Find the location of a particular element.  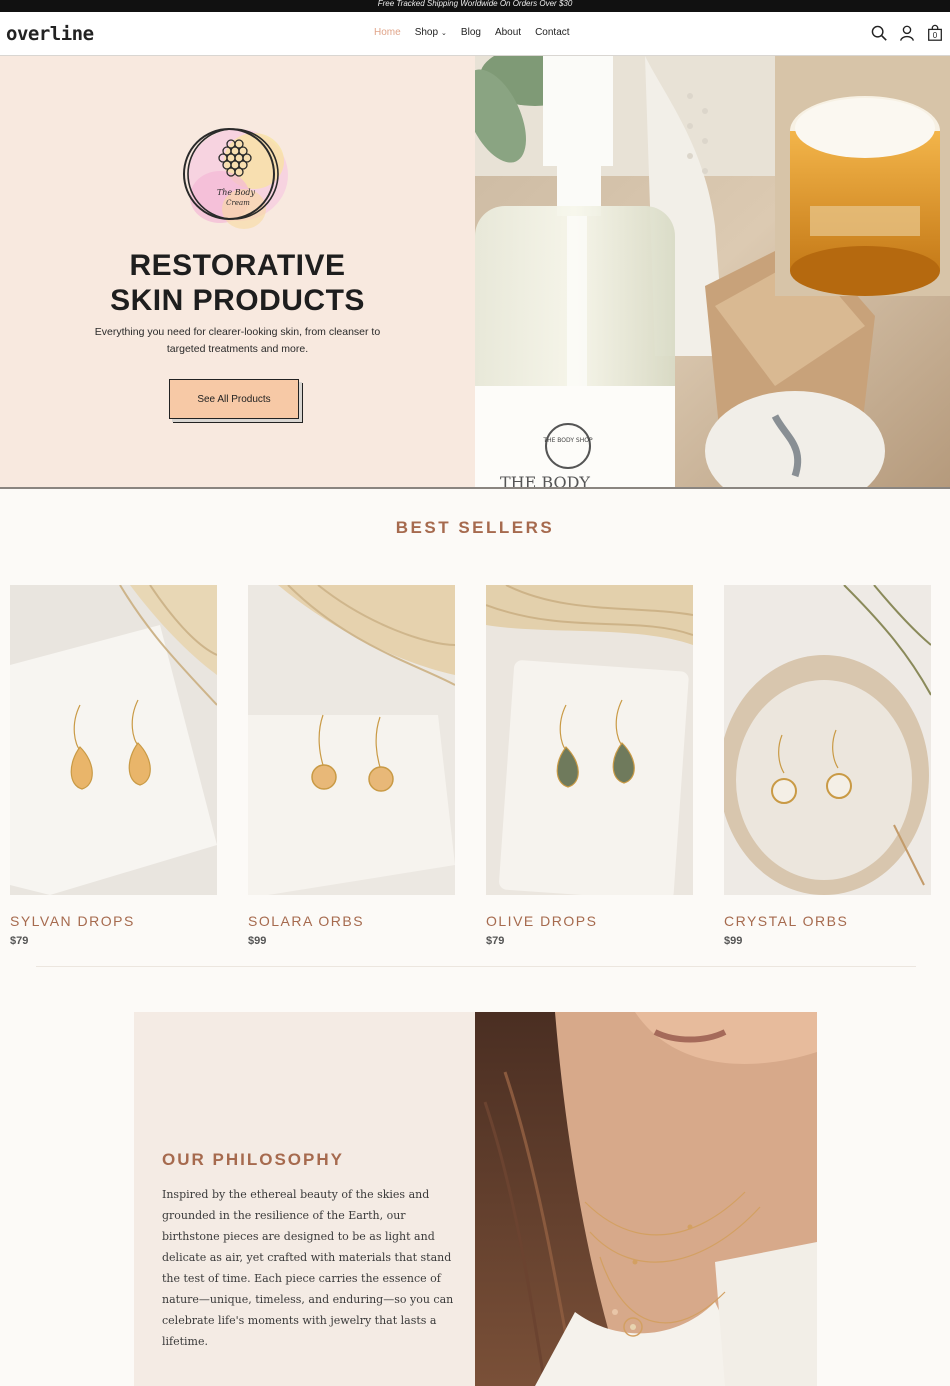

nav-shop: Shop ⌄ is located at coordinates (431, 32).